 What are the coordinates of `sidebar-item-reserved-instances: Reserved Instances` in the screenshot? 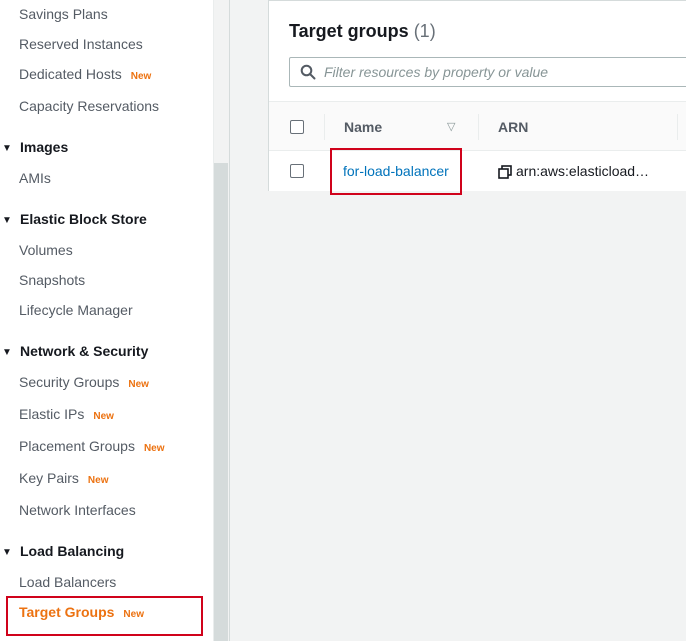 It's located at (71, 44).